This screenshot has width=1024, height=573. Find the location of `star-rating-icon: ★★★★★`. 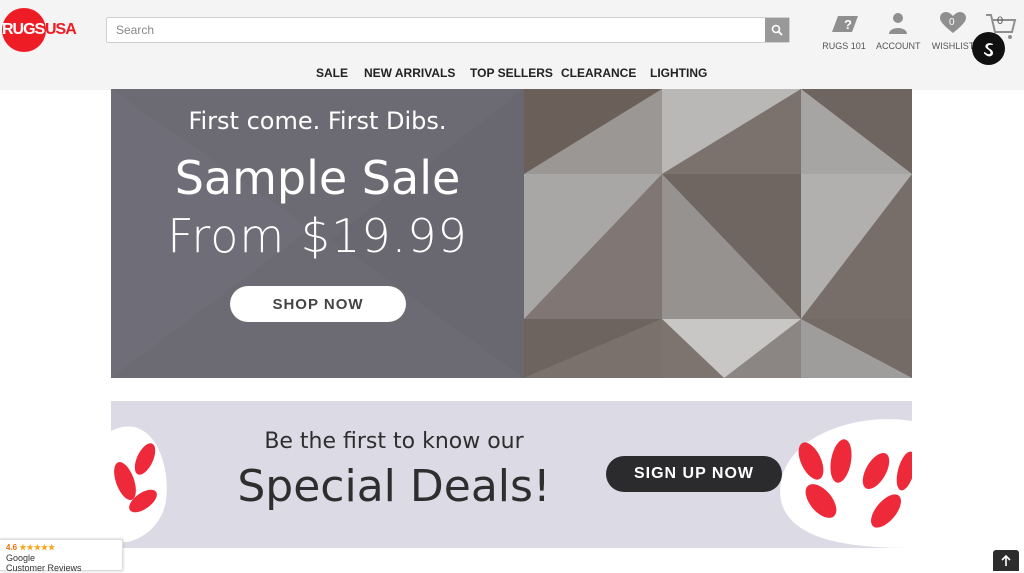

star-rating-icon: ★★★★★ is located at coordinates (37, 547).